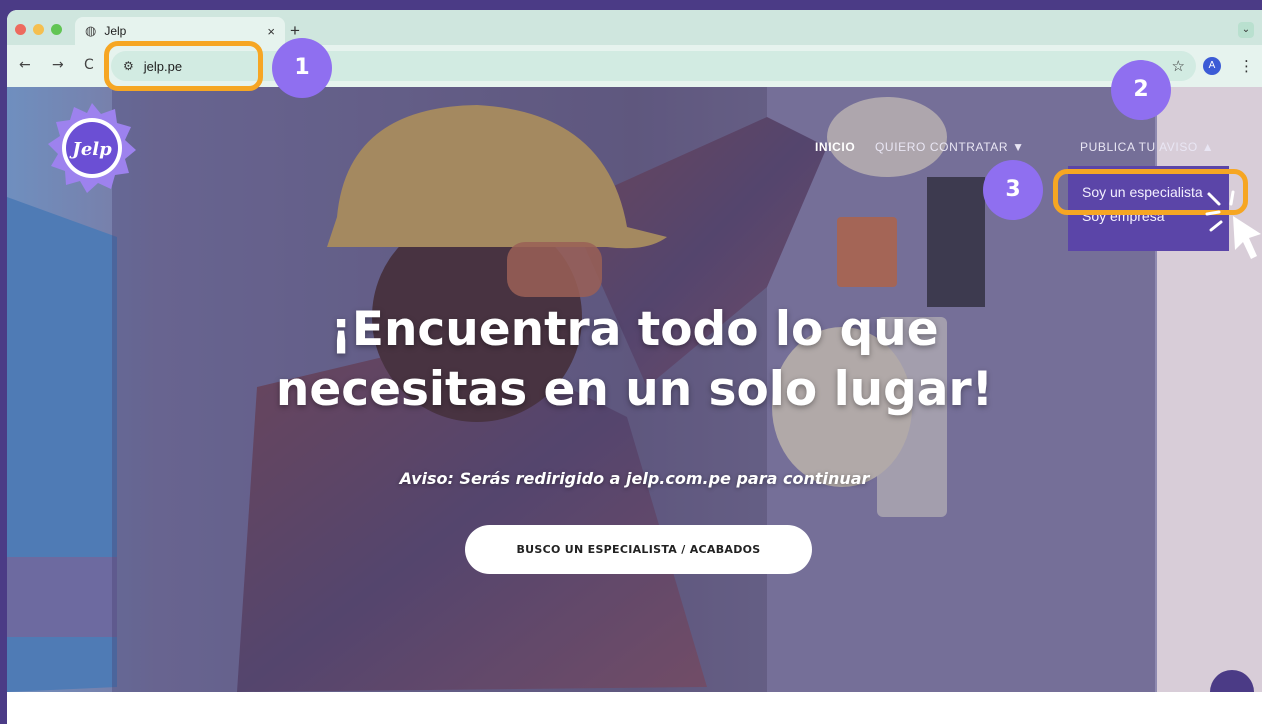  I want to click on close-tab-icon: ×, so click(271, 31).